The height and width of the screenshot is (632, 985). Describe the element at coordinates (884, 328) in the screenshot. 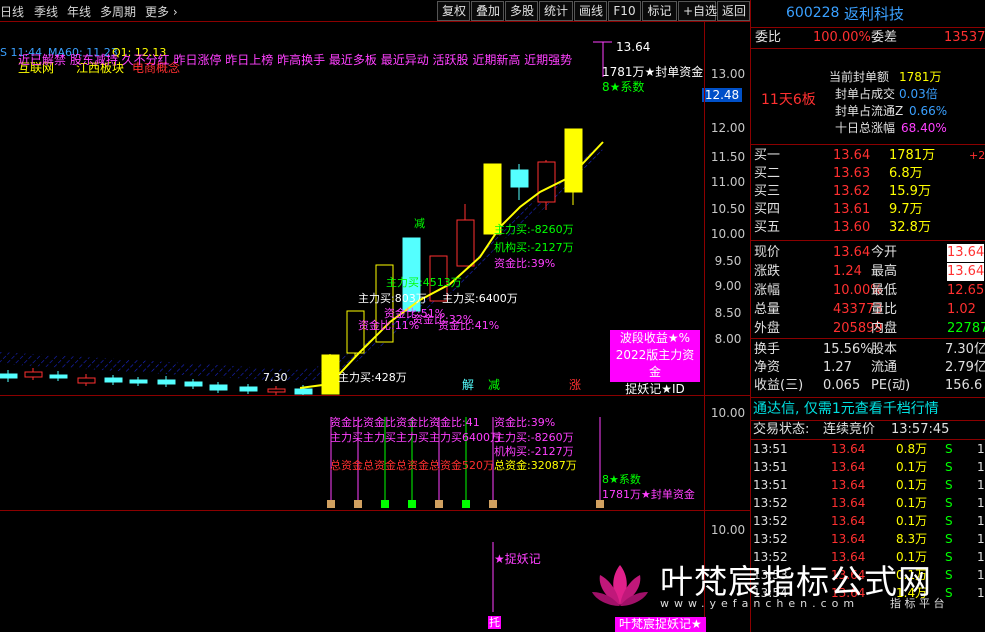

I see `stat-label: 内盘` at that location.